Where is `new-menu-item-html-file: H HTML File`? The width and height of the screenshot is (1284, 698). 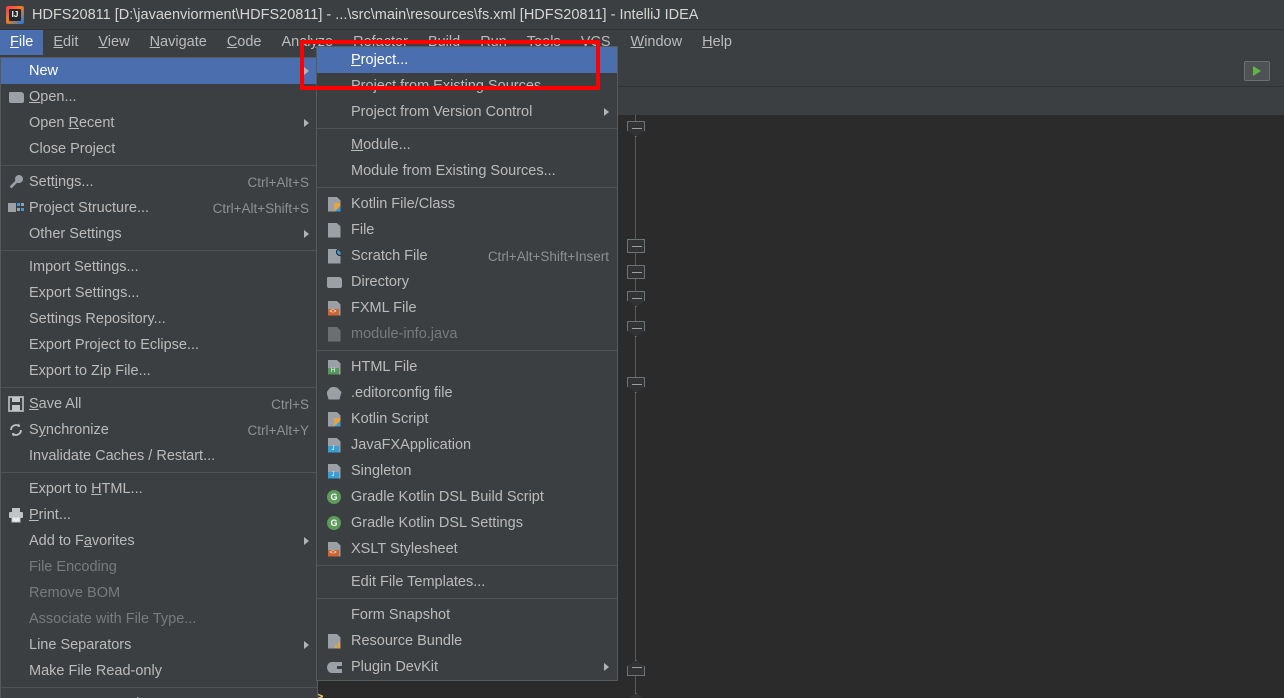 new-menu-item-html-file: H HTML File is located at coordinates (467, 367).